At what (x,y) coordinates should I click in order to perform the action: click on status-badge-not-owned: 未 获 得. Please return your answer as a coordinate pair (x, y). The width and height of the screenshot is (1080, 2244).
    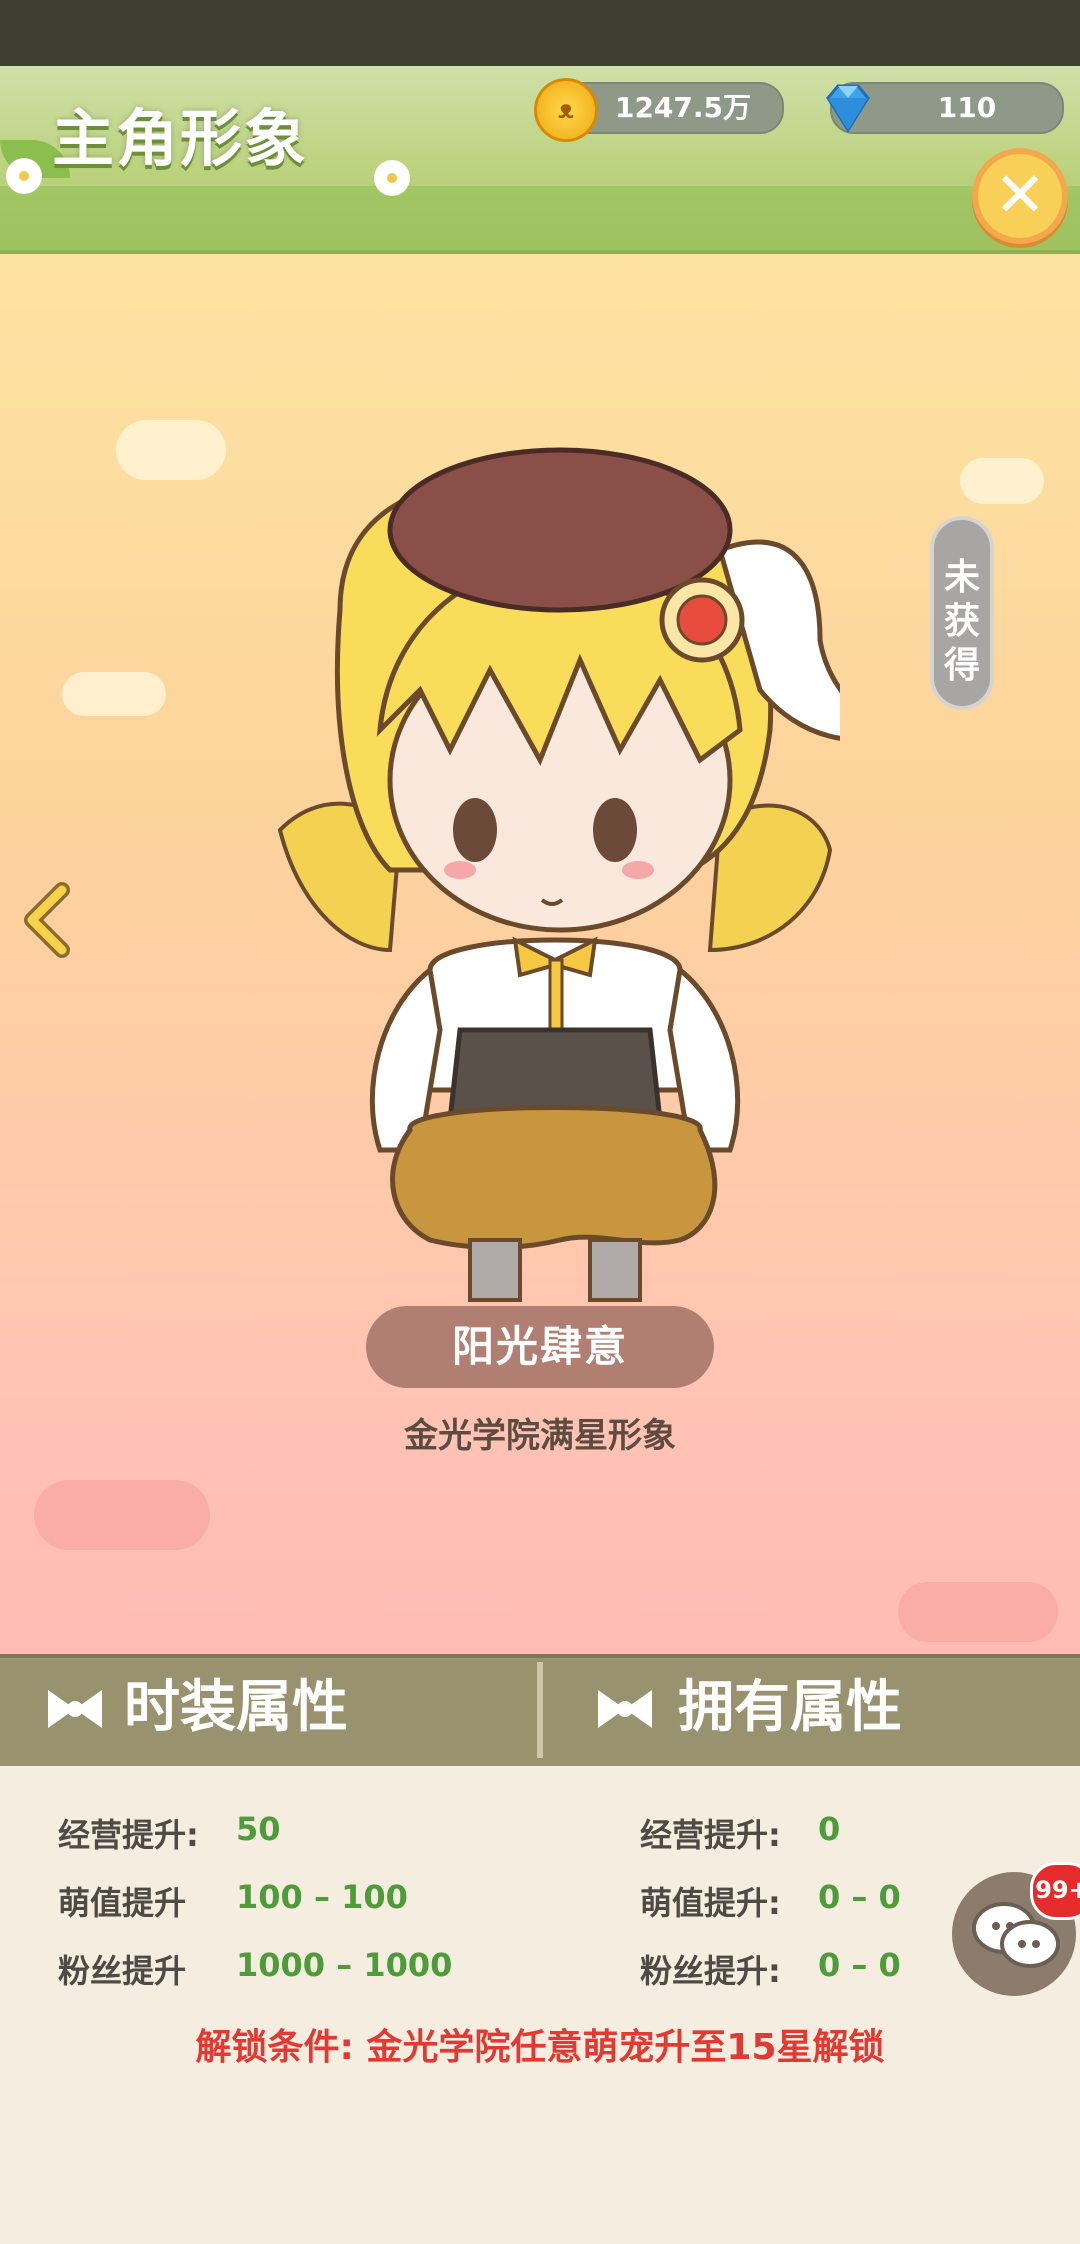
    Looking at the image, I should click on (962, 613).